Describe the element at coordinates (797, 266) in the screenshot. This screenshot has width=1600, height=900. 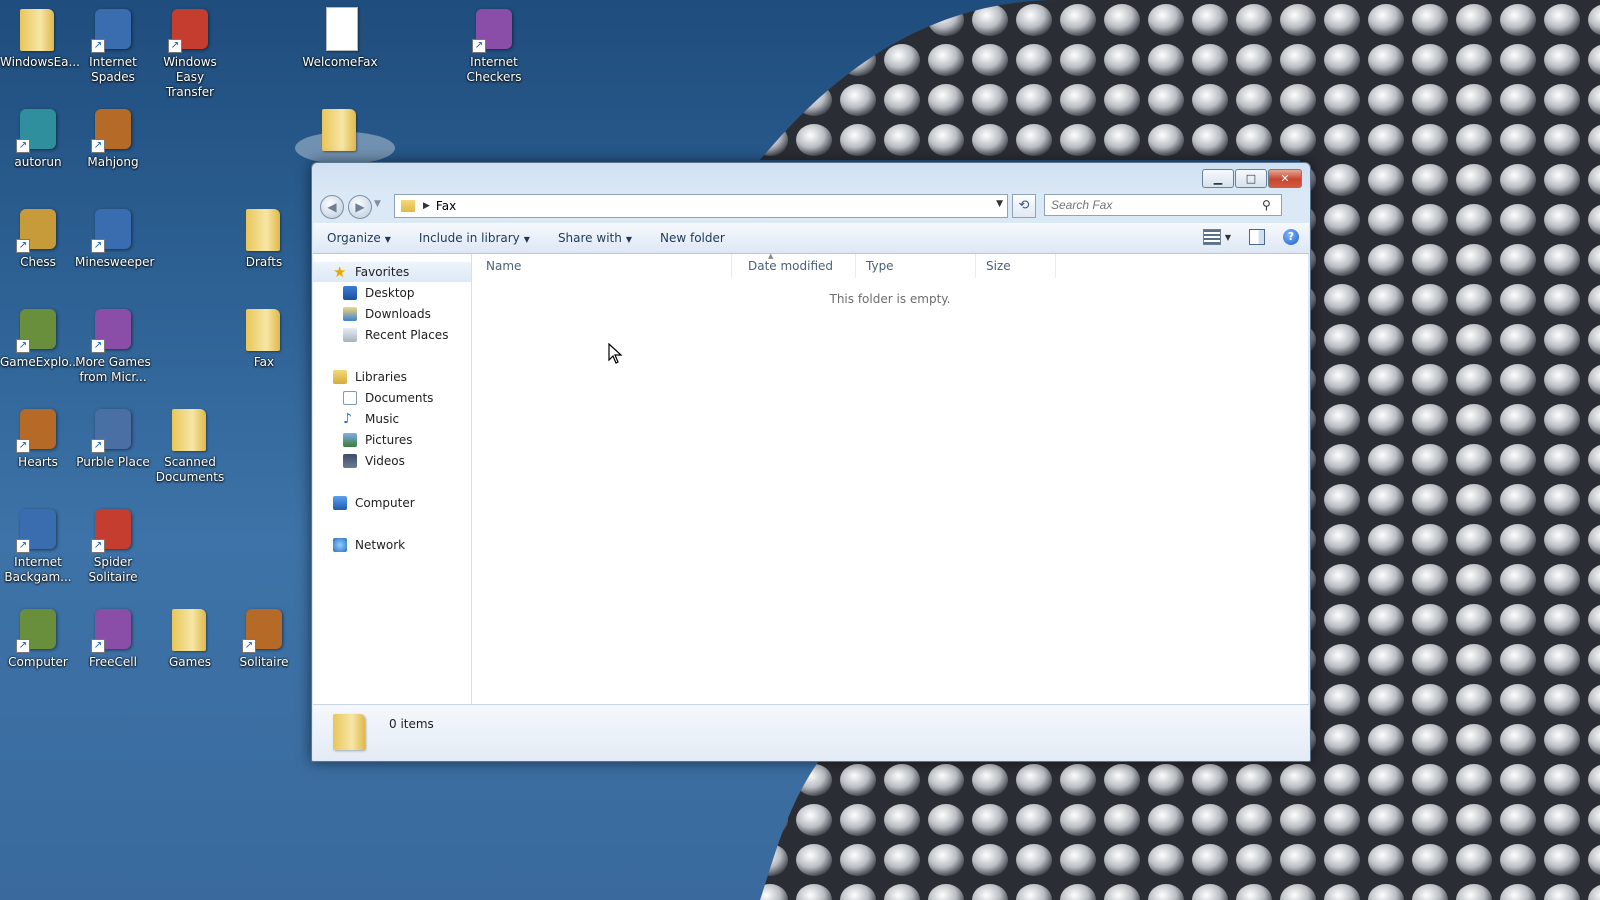
I see `column-header-date-modified: Date modified` at that location.